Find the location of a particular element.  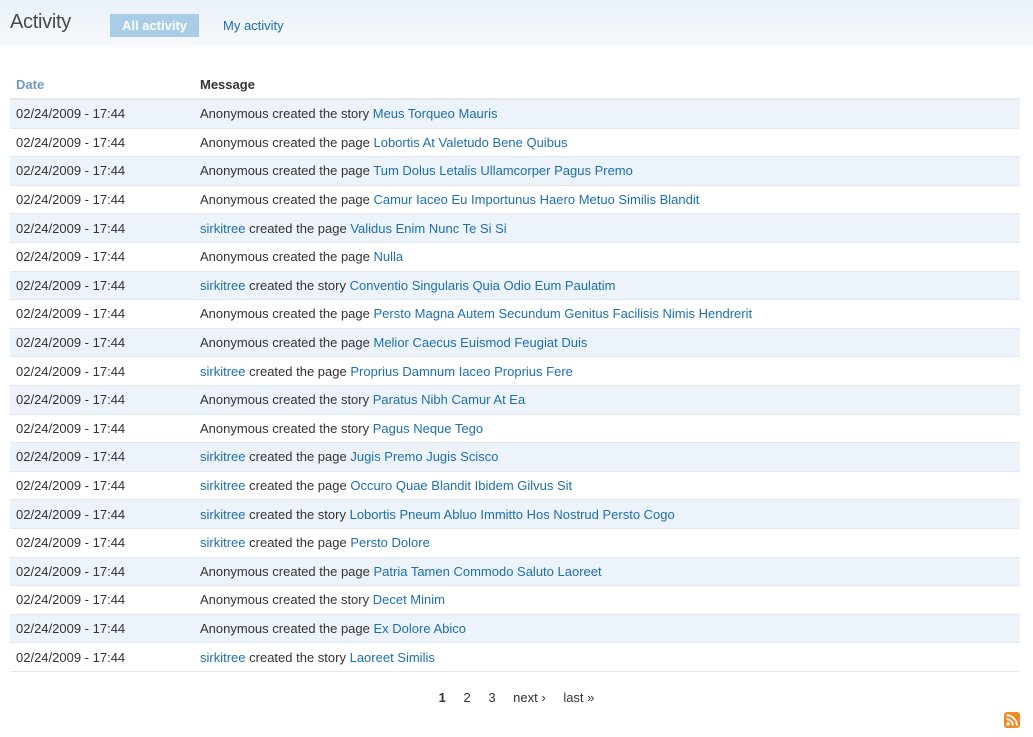

content-title-link: Melior Caecus Euismod Feugiat Duis is located at coordinates (480, 342).